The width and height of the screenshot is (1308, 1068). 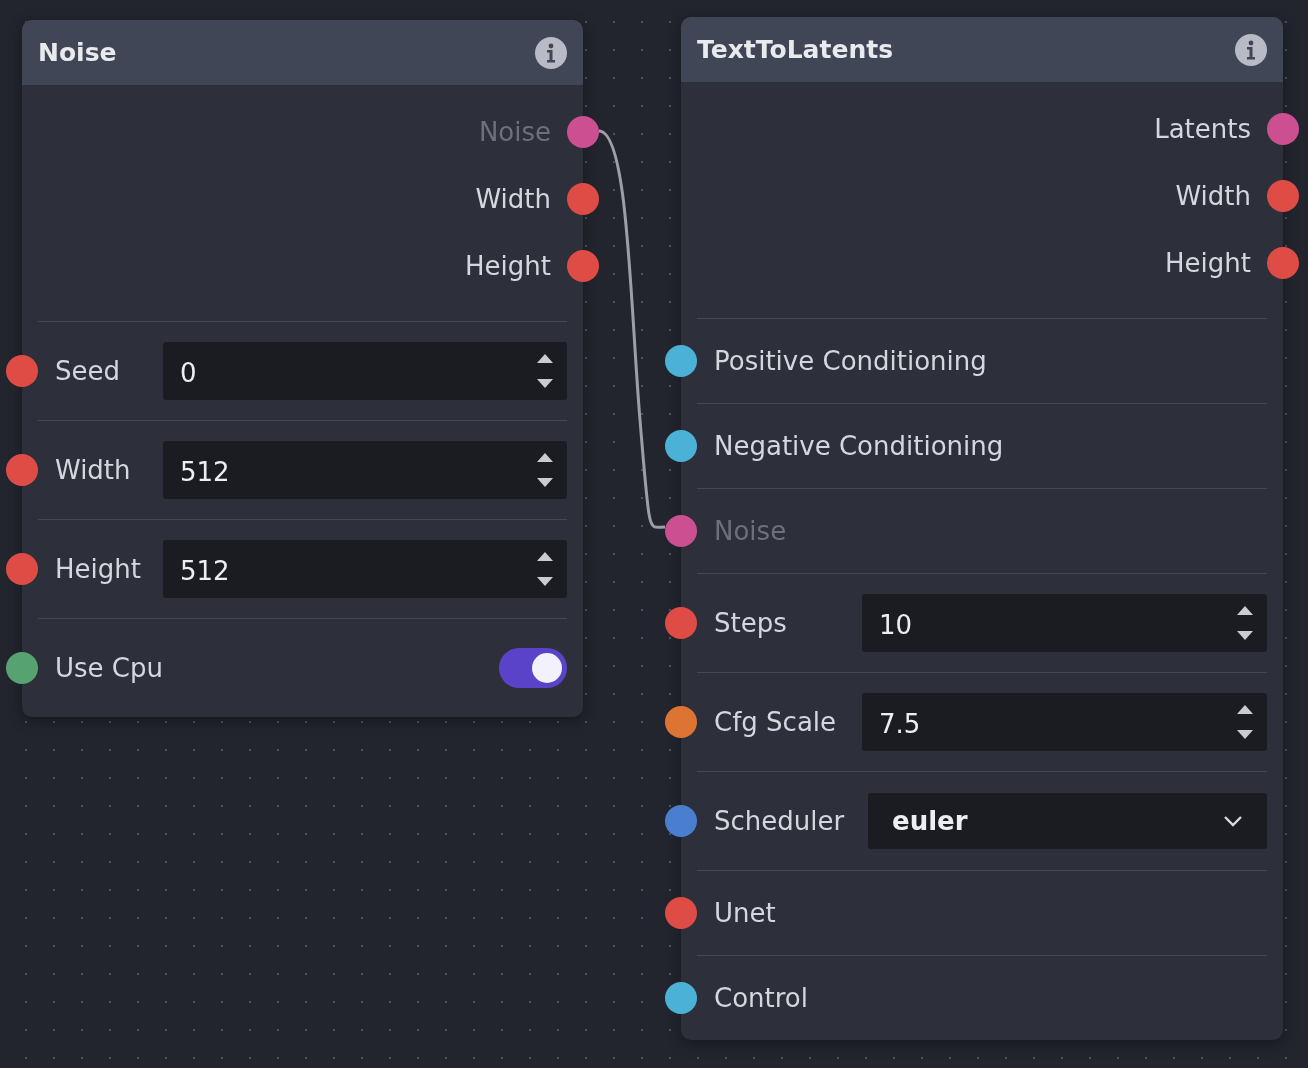 What do you see at coordinates (88, 371) in the screenshot?
I see `input-label: Seed` at bounding box center [88, 371].